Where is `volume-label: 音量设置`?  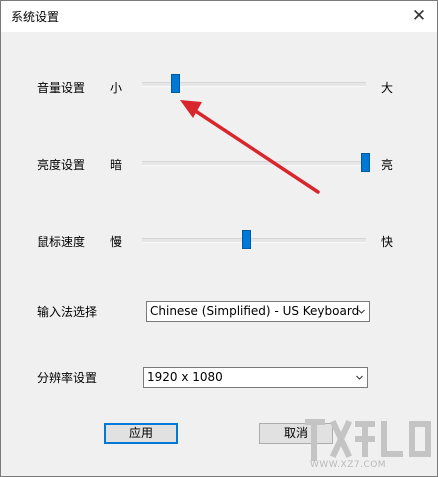
volume-label: 音量设置 is located at coordinates (61, 88).